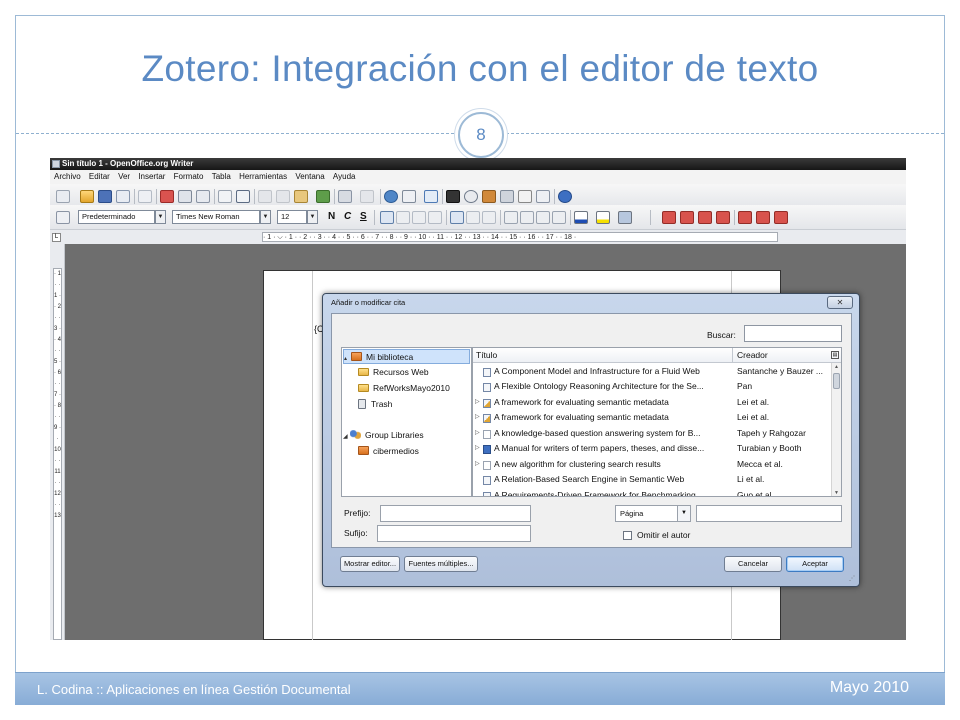 The height and width of the screenshot is (720, 960). What do you see at coordinates (383, 435) in the screenshot?
I see `tree-item-group-libraries: ◢ Group Libraries` at bounding box center [383, 435].